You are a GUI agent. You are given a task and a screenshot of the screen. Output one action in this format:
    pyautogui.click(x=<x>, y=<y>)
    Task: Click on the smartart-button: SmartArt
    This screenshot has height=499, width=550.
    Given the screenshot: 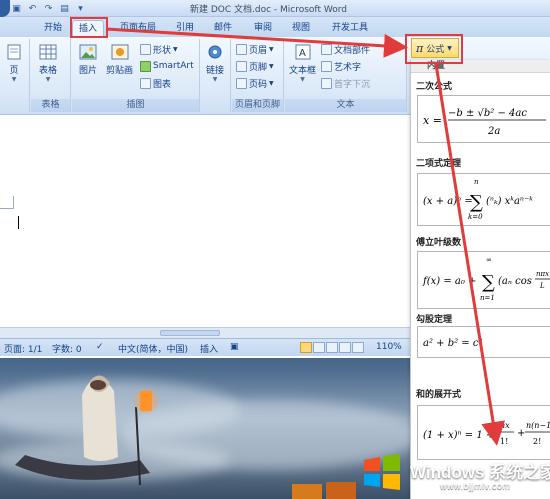 What is the action you would take?
    pyautogui.click(x=167, y=66)
    